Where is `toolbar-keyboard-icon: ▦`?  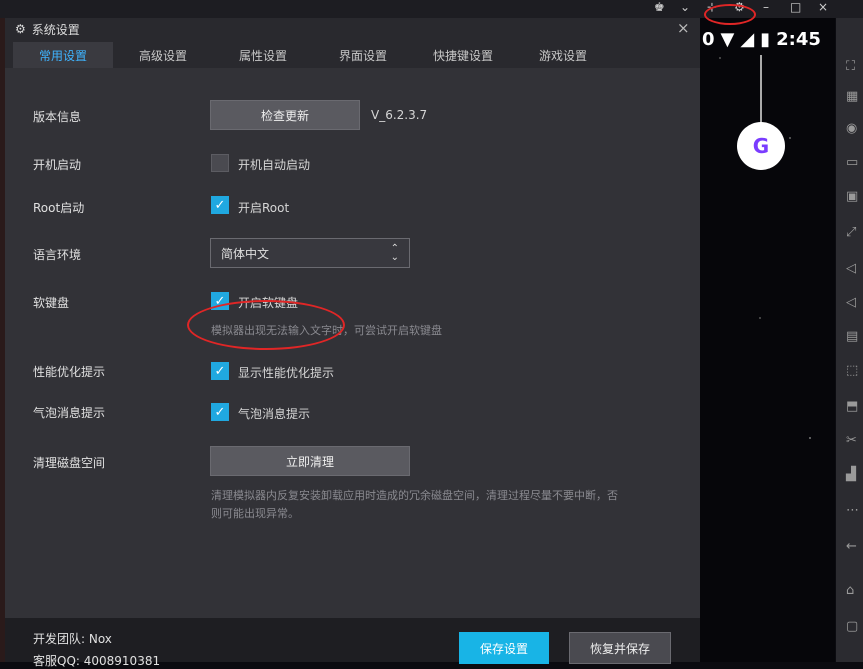 toolbar-keyboard-icon: ▦ is located at coordinates (853, 97).